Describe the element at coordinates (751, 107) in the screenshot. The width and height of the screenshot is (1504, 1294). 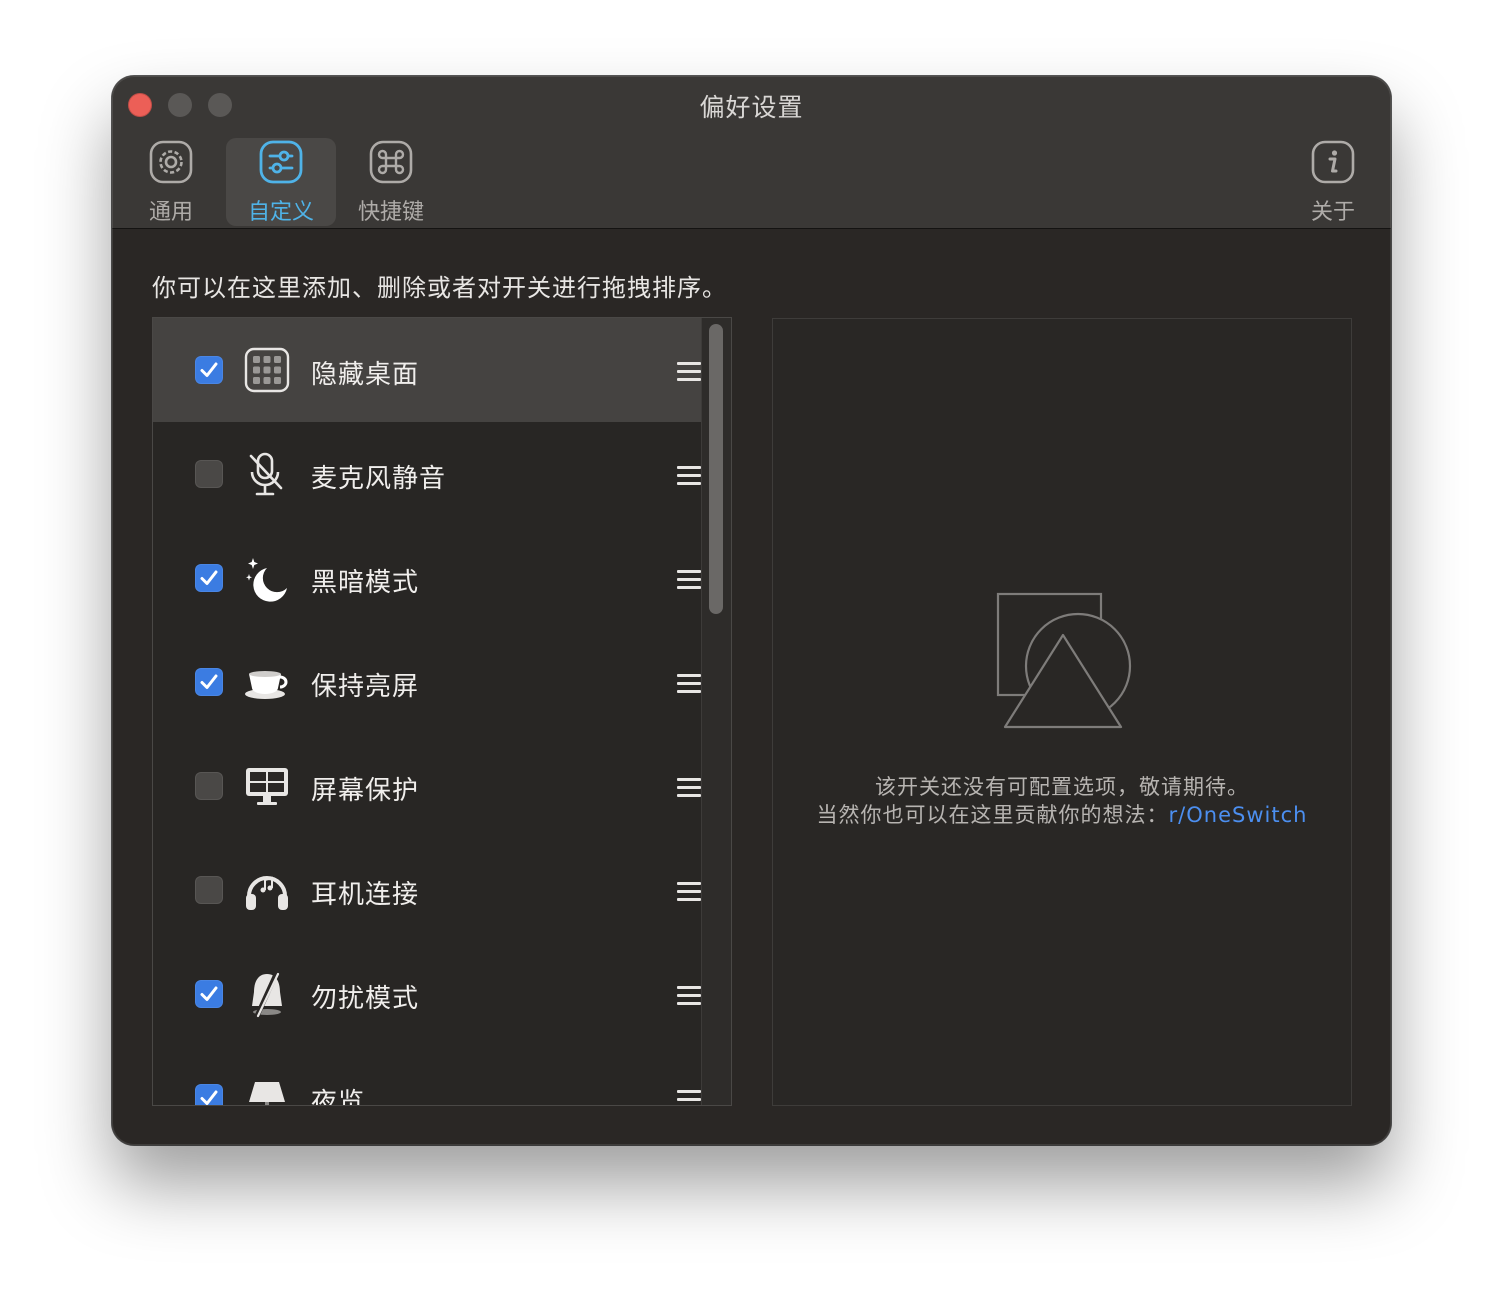
I see `window-title: 偏好设置` at that location.